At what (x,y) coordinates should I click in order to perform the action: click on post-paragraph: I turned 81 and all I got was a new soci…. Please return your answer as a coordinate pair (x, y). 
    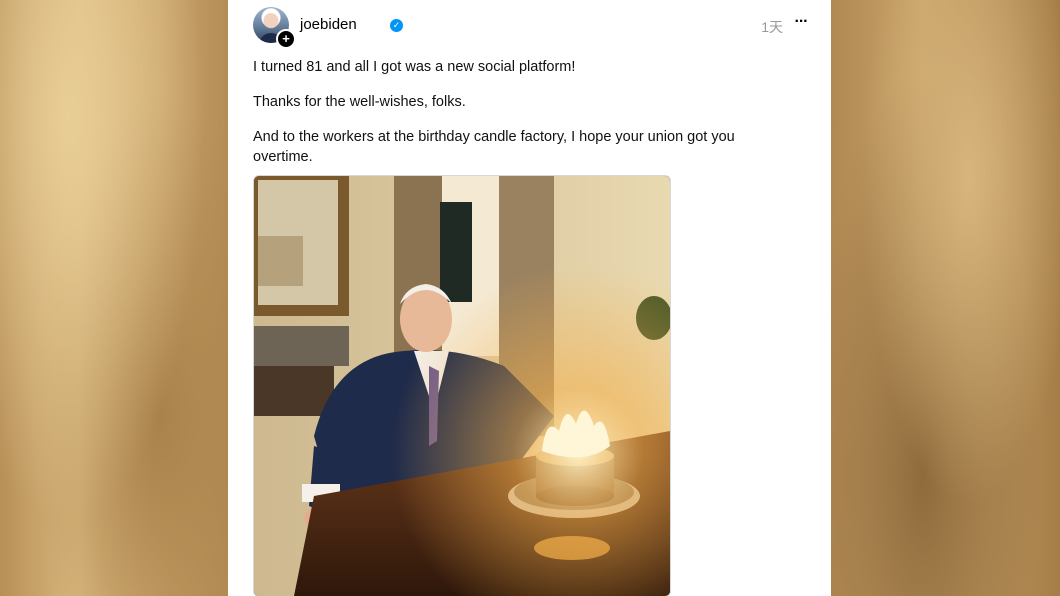
    Looking at the image, I should click on (414, 67).